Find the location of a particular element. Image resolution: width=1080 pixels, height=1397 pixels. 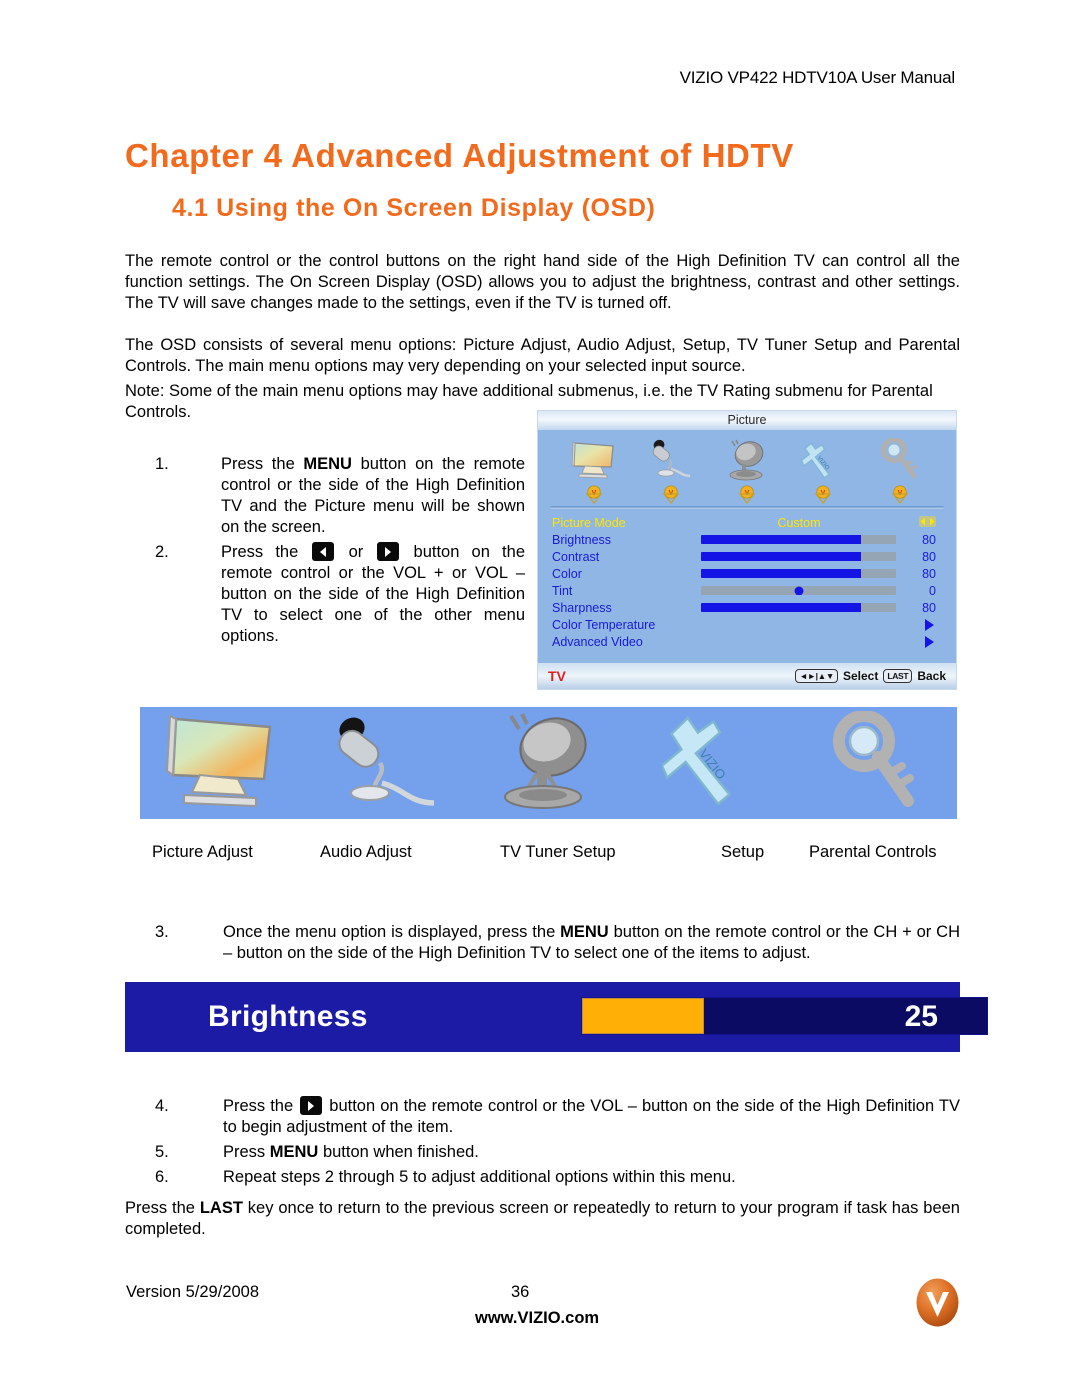

osd-divider is located at coordinates (747, 507).